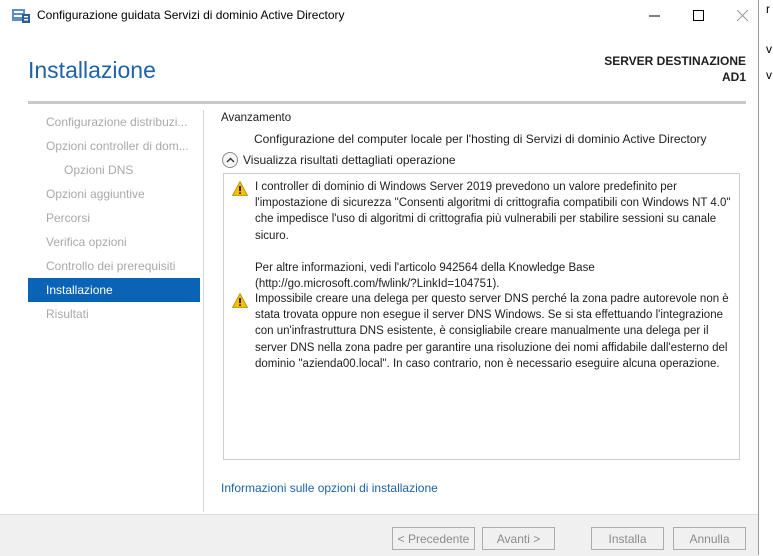 This screenshot has height=556, width=773. I want to click on nav-item-opzioni-dns: Opzioni DNS, so click(114, 170).